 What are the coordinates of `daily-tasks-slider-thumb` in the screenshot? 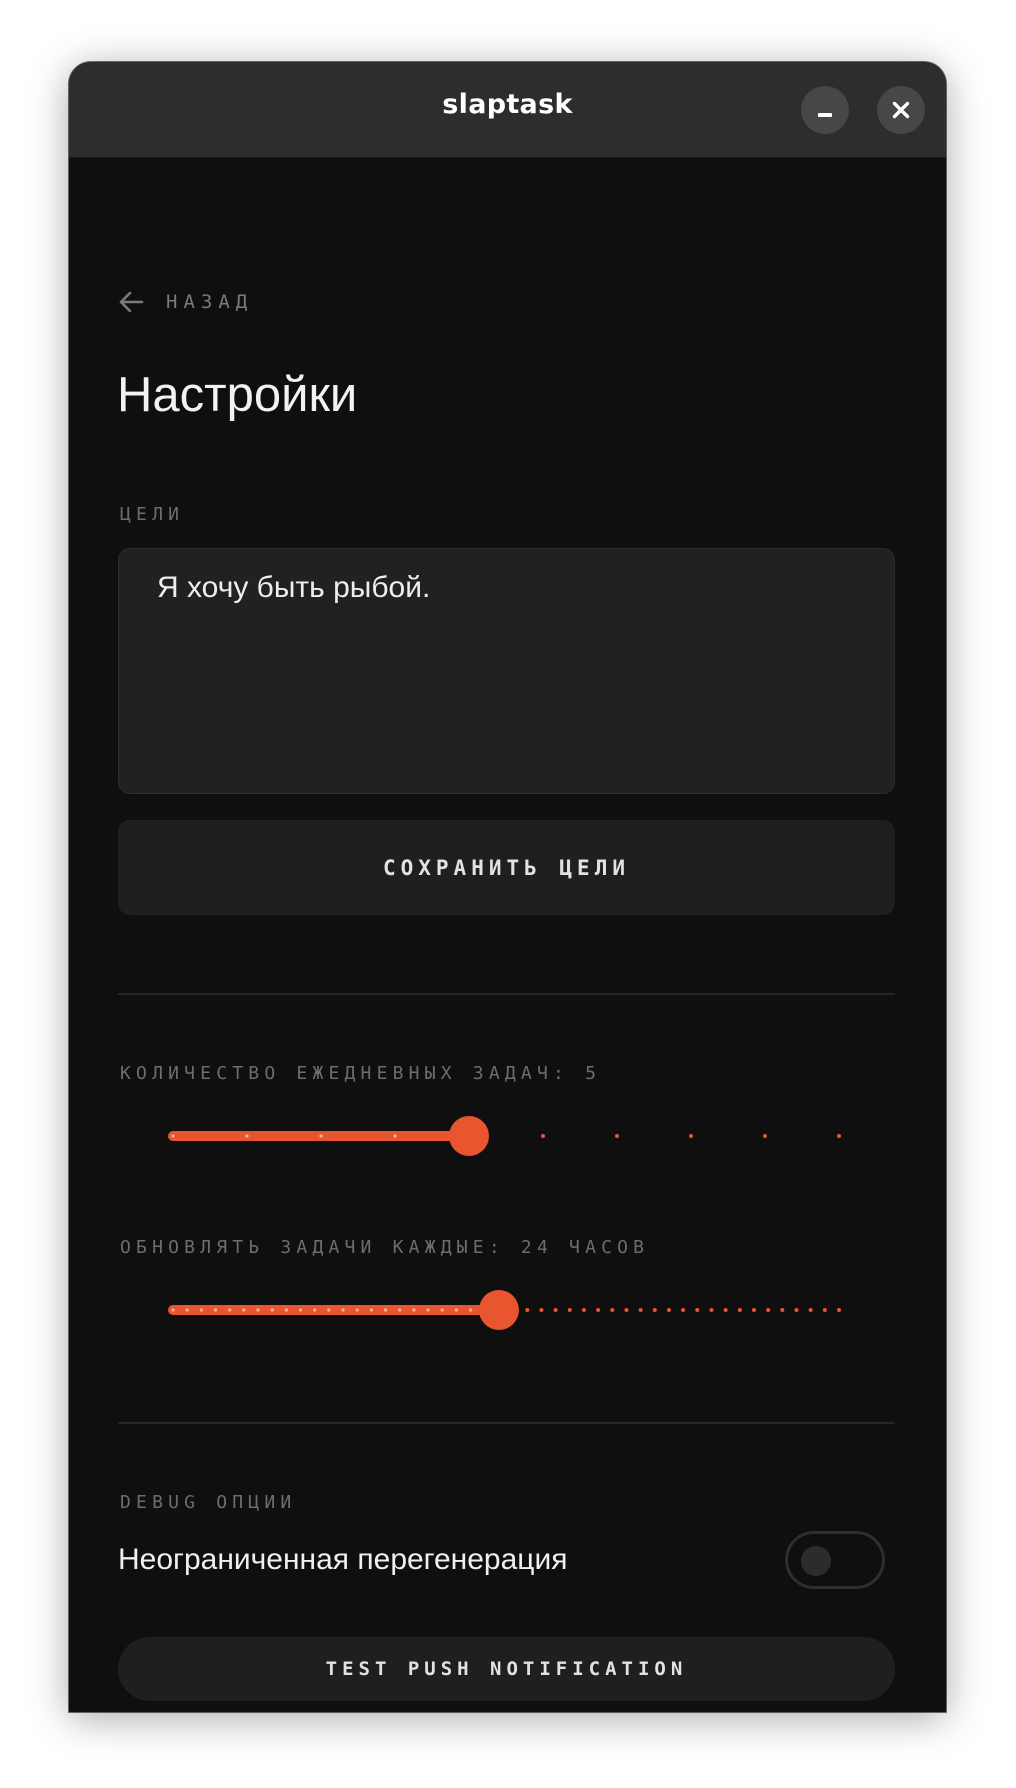 It's located at (469, 1136).